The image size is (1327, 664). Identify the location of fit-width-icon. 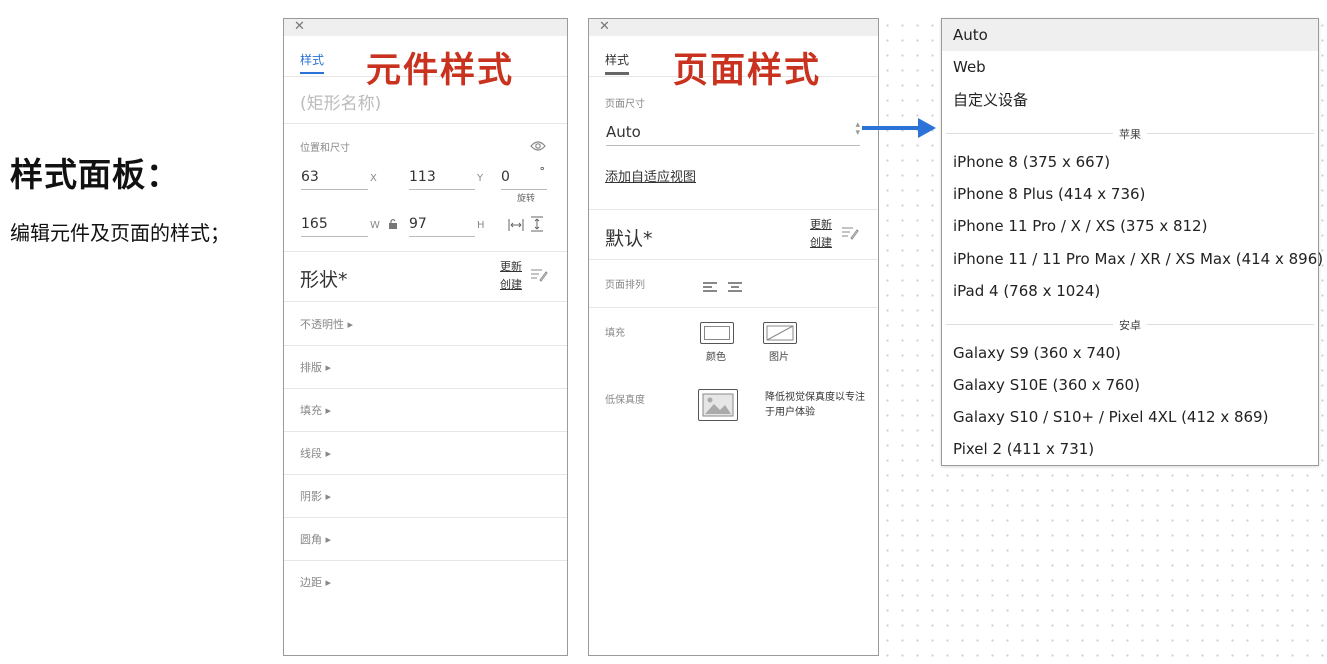
(516, 226).